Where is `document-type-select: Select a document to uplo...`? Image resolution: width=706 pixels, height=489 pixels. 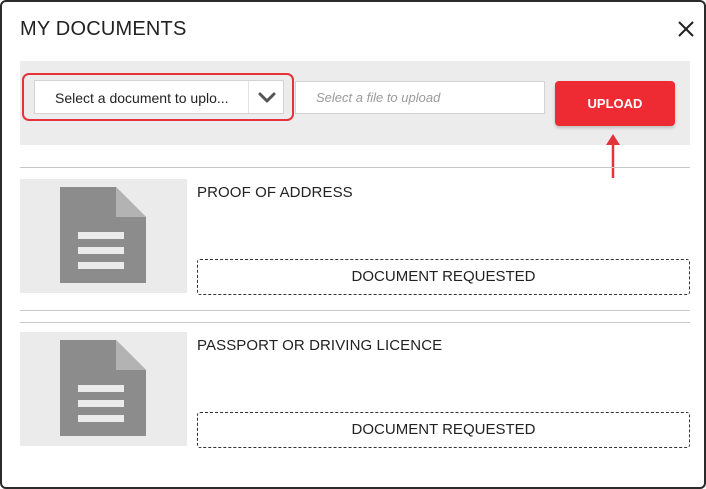
document-type-select: Select a document to uplo... is located at coordinates (159, 97).